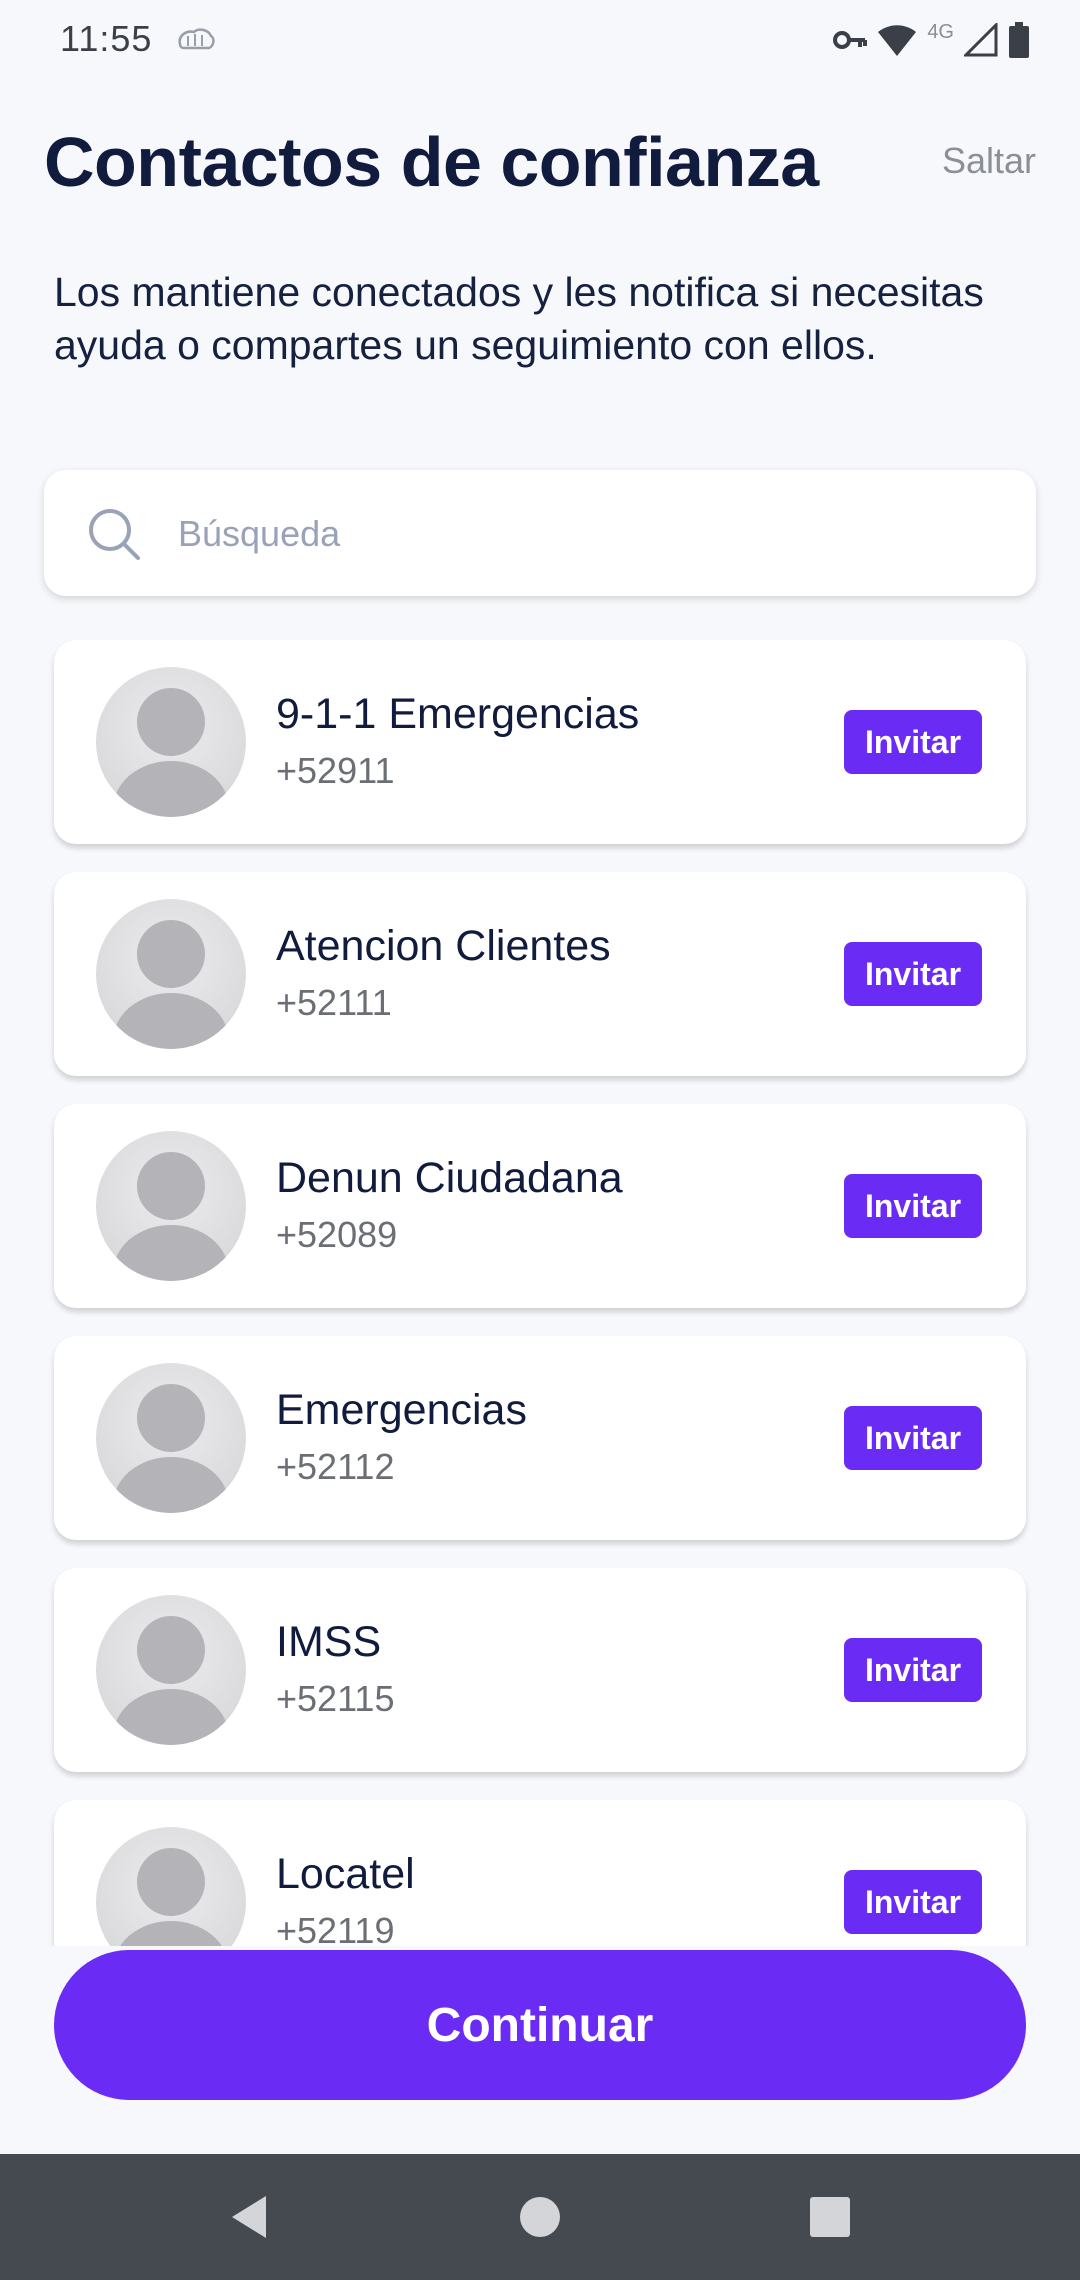 The image size is (1080, 2280). What do you see at coordinates (540, 1206) in the screenshot?
I see `contact-card: Denun Ciudadana +52089 Invitar` at bounding box center [540, 1206].